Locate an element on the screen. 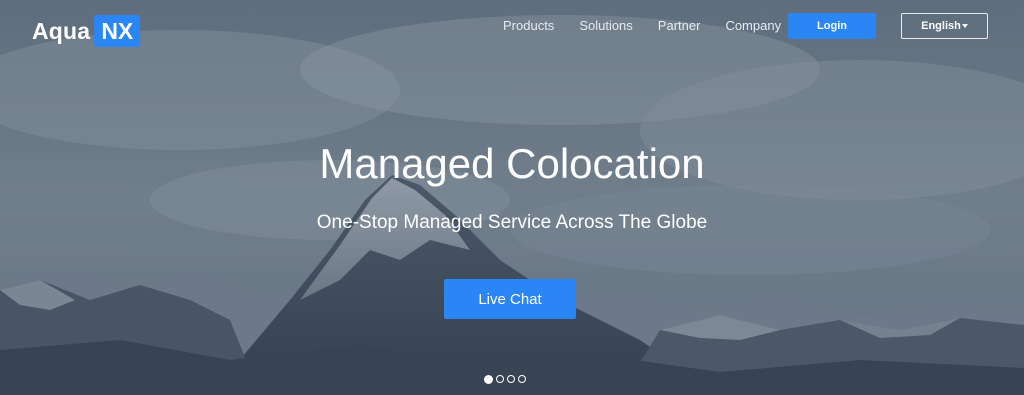  carousel-indicators is located at coordinates (505, 379).